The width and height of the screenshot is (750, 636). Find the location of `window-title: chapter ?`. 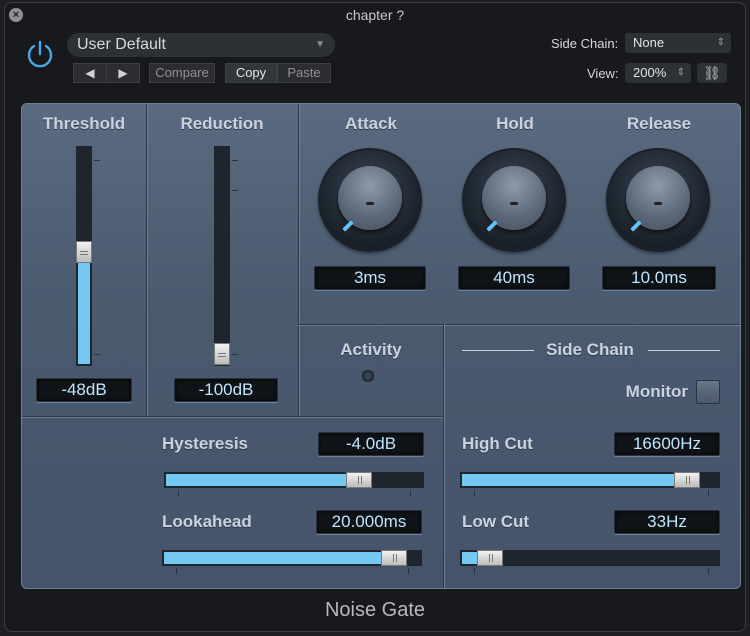

window-title: chapter ? is located at coordinates (375, 15).